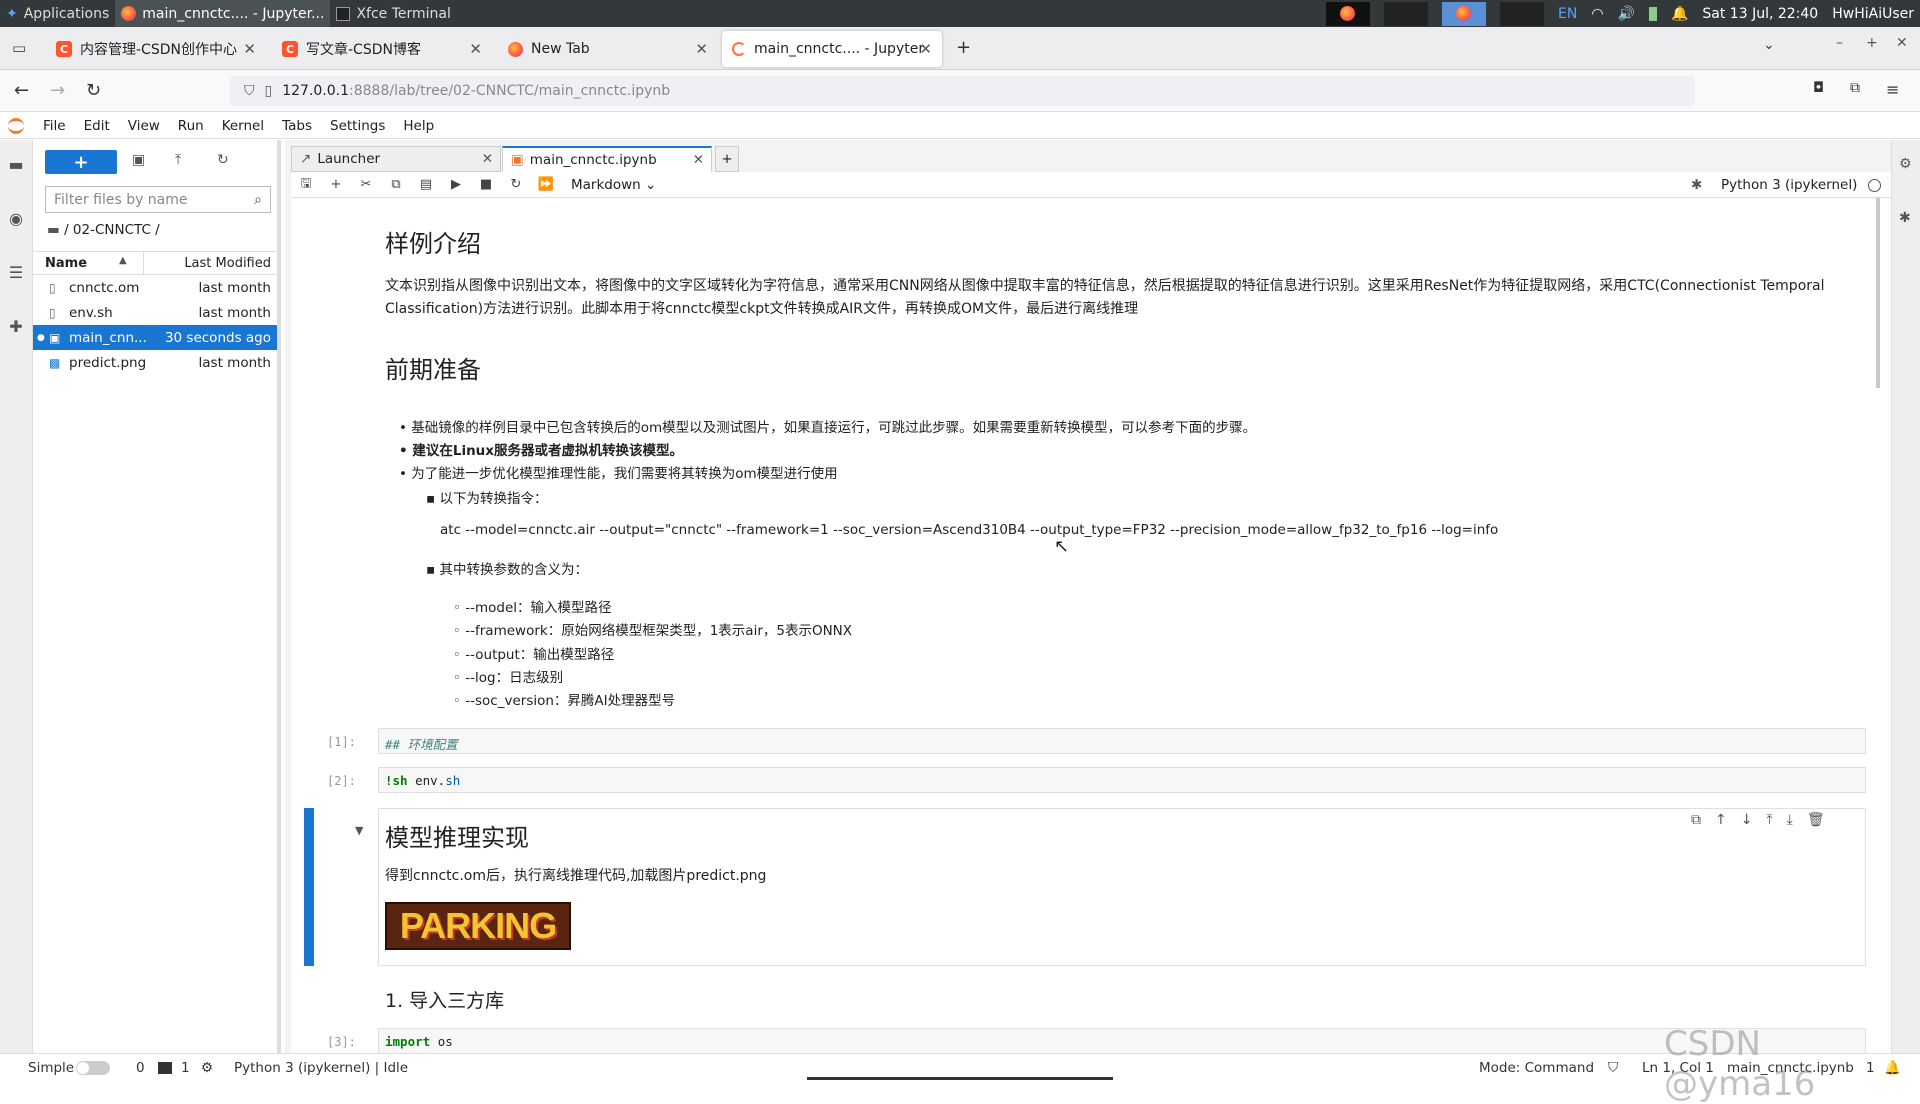 This screenshot has width=1920, height=1104. I want to click on scrollbar, so click(1878, 293).